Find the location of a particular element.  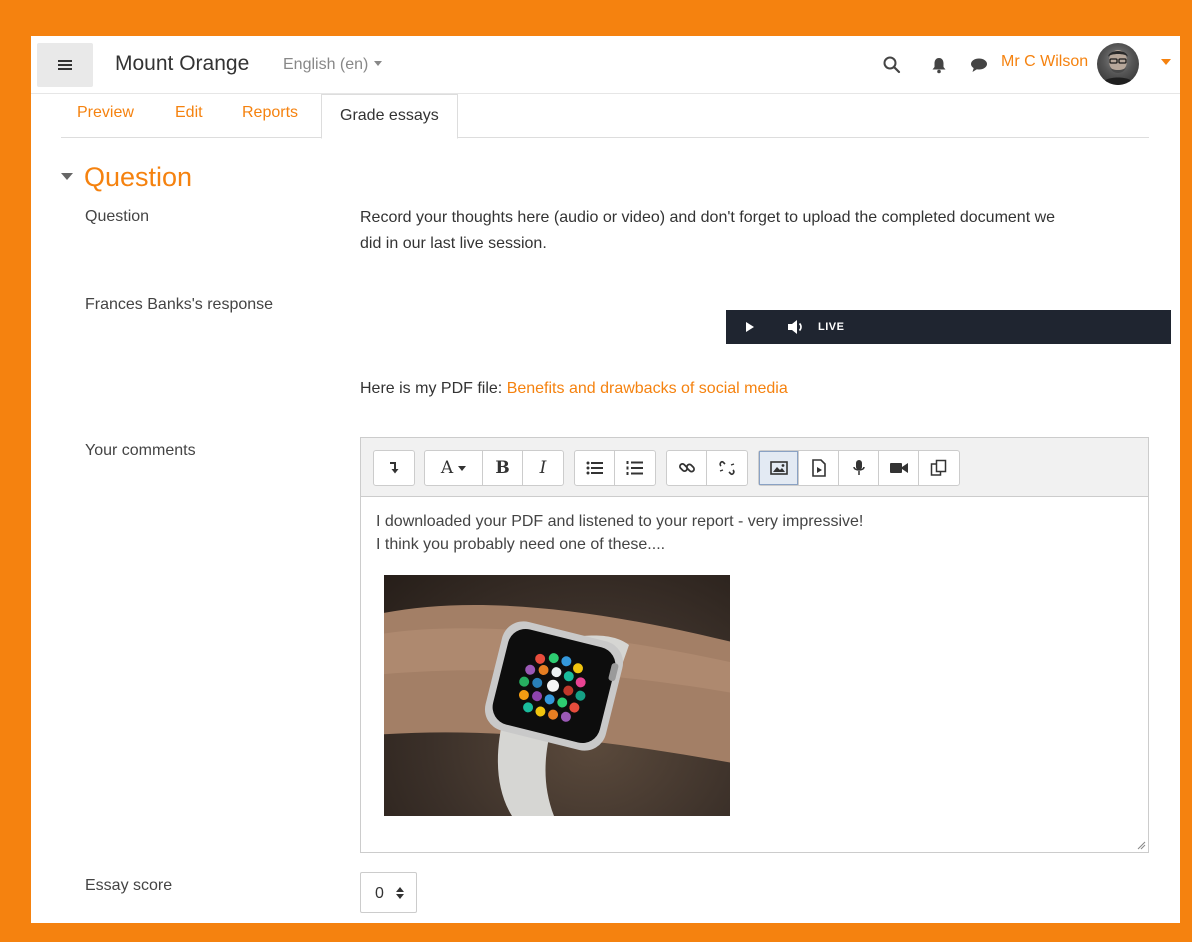

tab-grade-essays: Grade essays is located at coordinates (389, 116).